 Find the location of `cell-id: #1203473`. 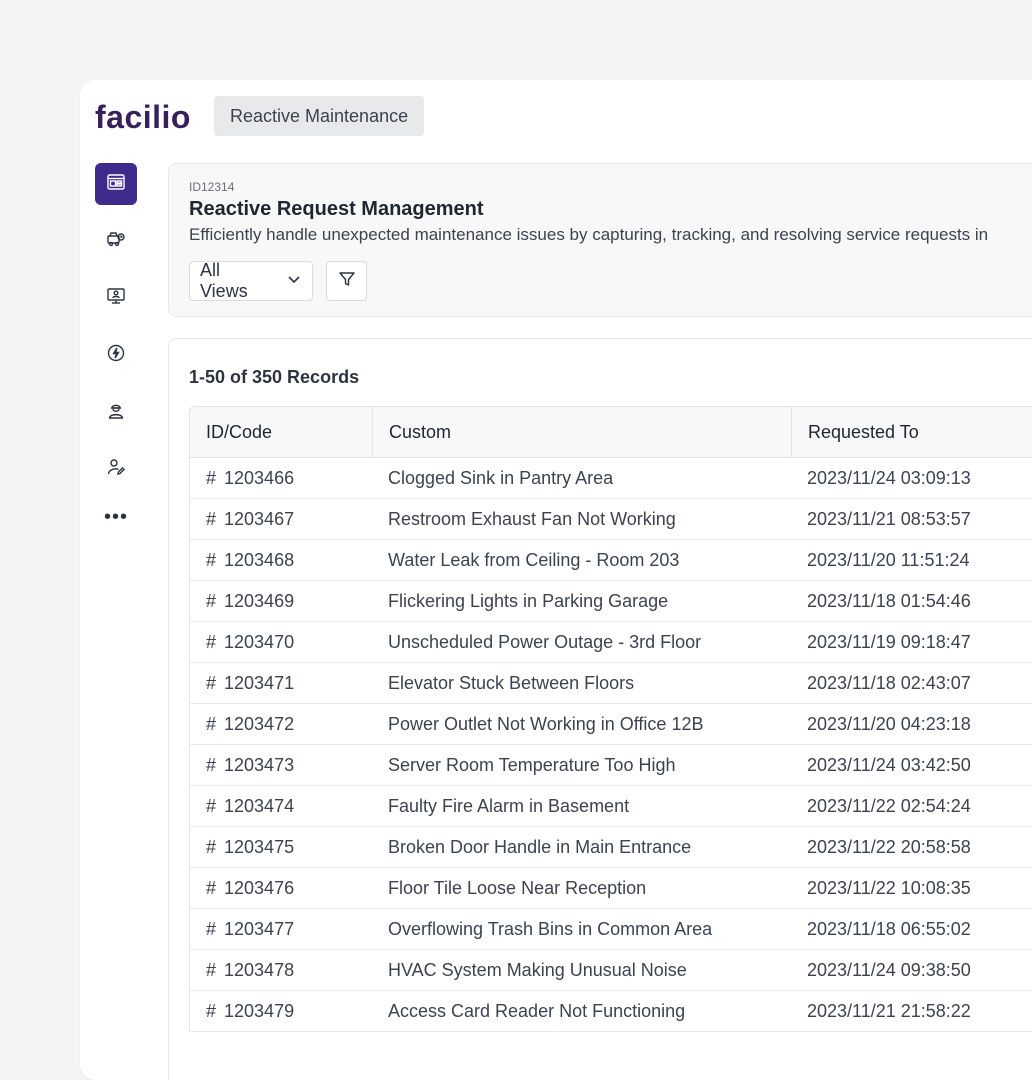

cell-id: #1203473 is located at coordinates (280, 765).